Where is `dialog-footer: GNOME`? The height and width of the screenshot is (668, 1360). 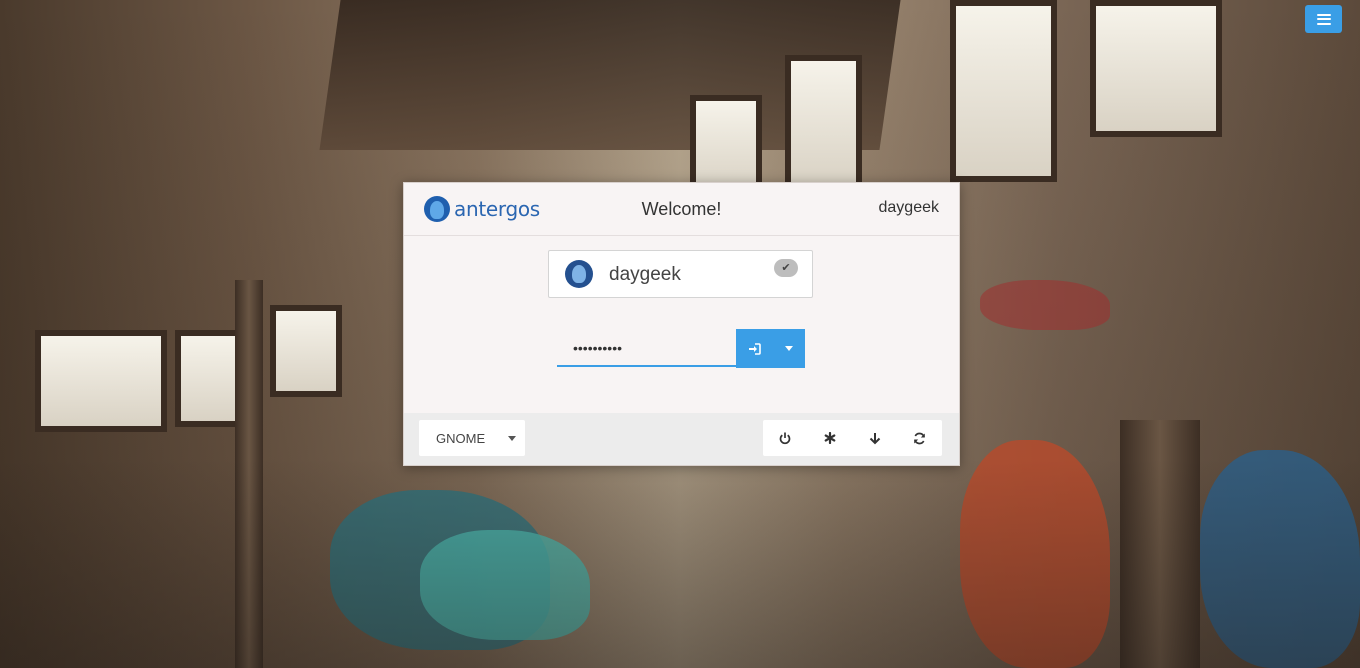
dialog-footer: GNOME is located at coordinates (681, 439).